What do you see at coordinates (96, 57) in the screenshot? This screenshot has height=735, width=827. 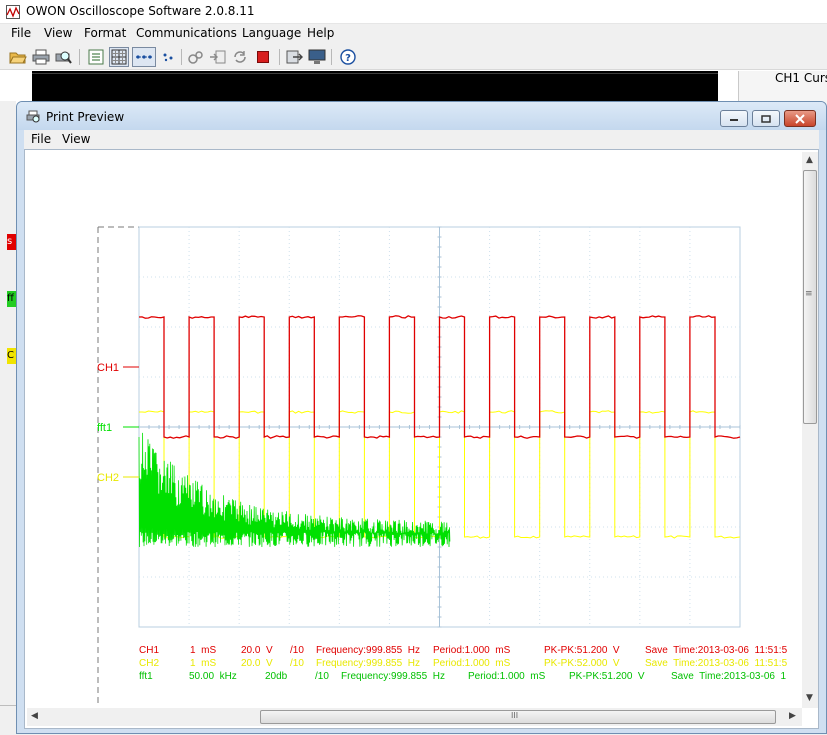 I see `list-icon` at bounding box center [96, 57].